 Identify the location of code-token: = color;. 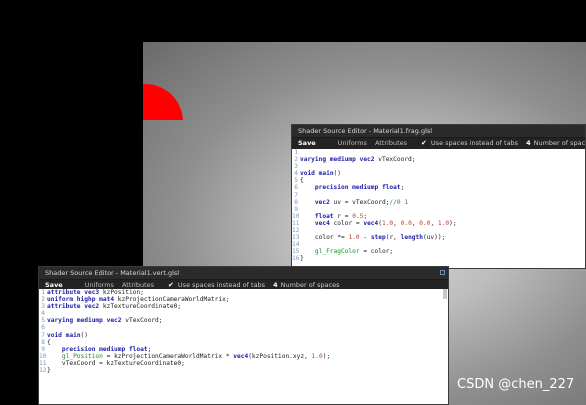
(376, 252).